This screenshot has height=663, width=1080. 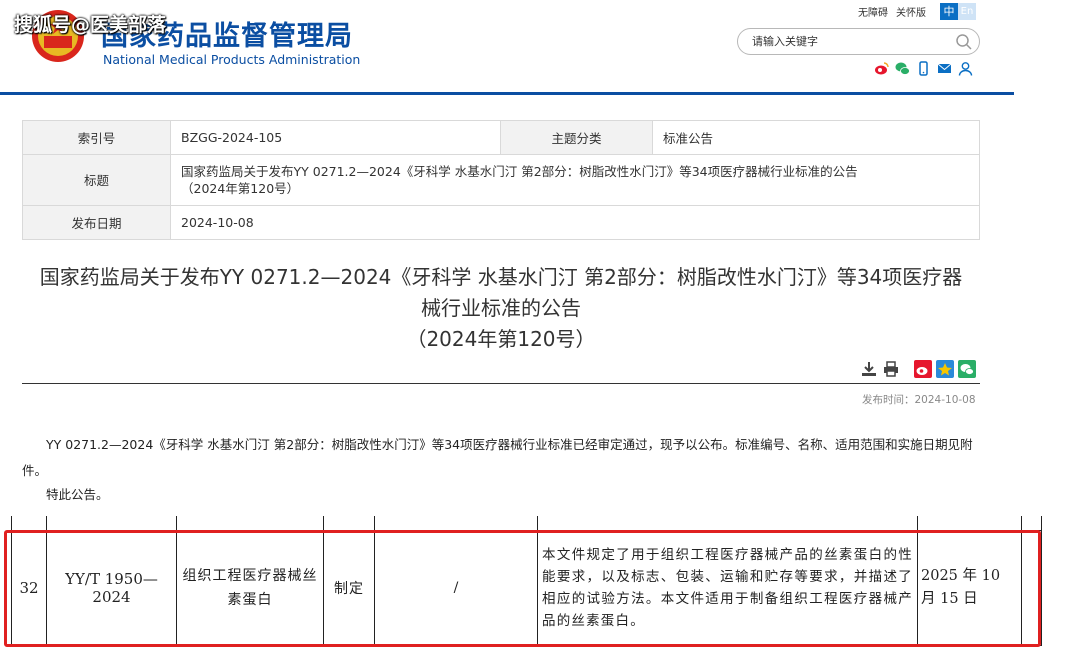 I want to click on watermark-text: 搜狐号@医美部落, so click(x=90, y=25).